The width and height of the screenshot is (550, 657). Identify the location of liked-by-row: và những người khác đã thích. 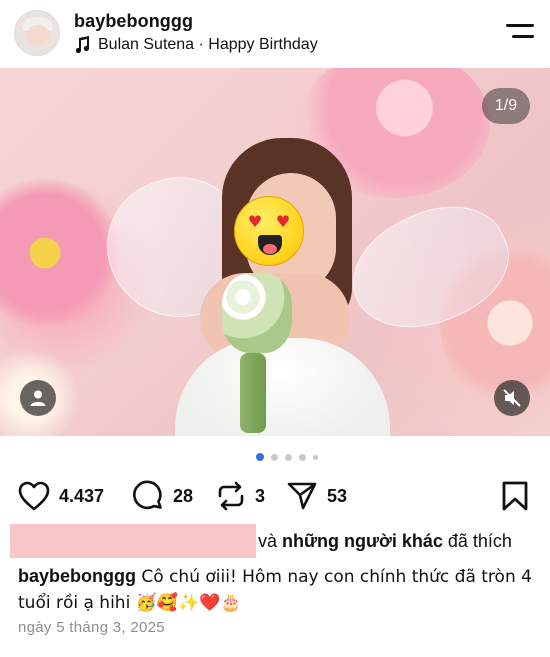
(261, 541).